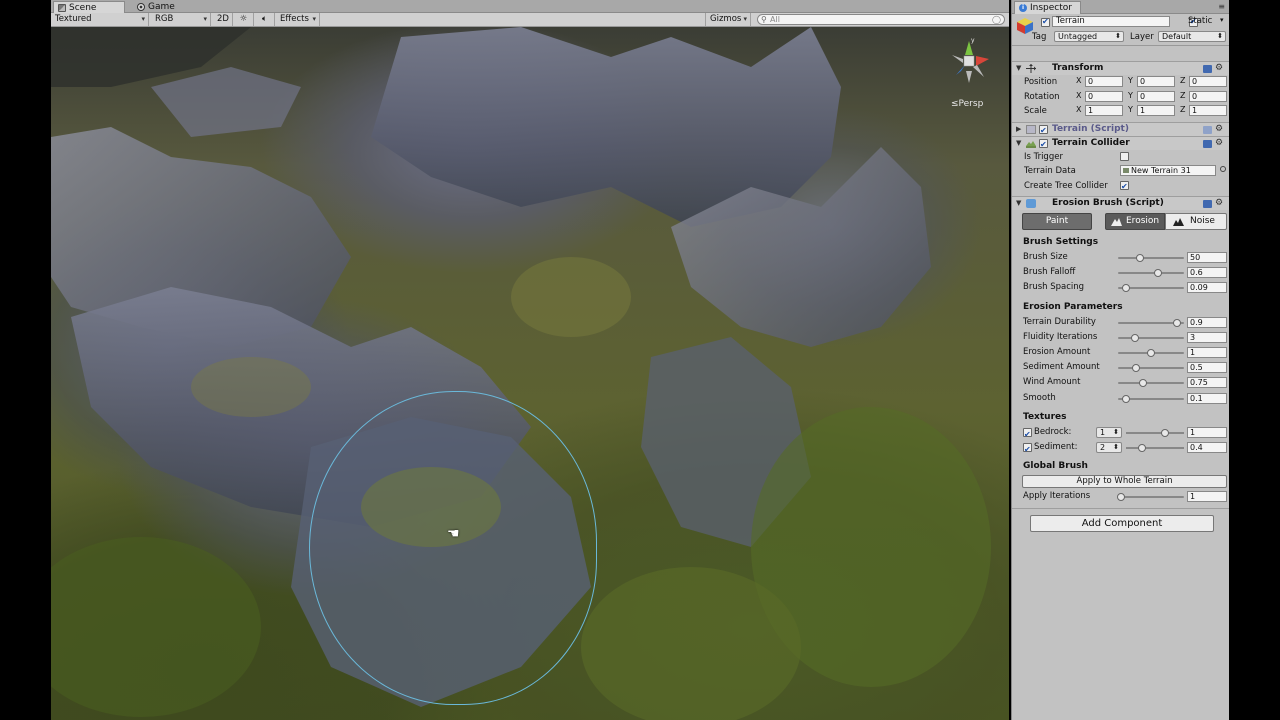 Image resolution: width=1280 pixels, height=720 pixels. What do you see at coordinates (1222, 20) in the screenshot?
I see `static-dropdown-arrow-icon: ▾` at bounding box center [1222, 20].